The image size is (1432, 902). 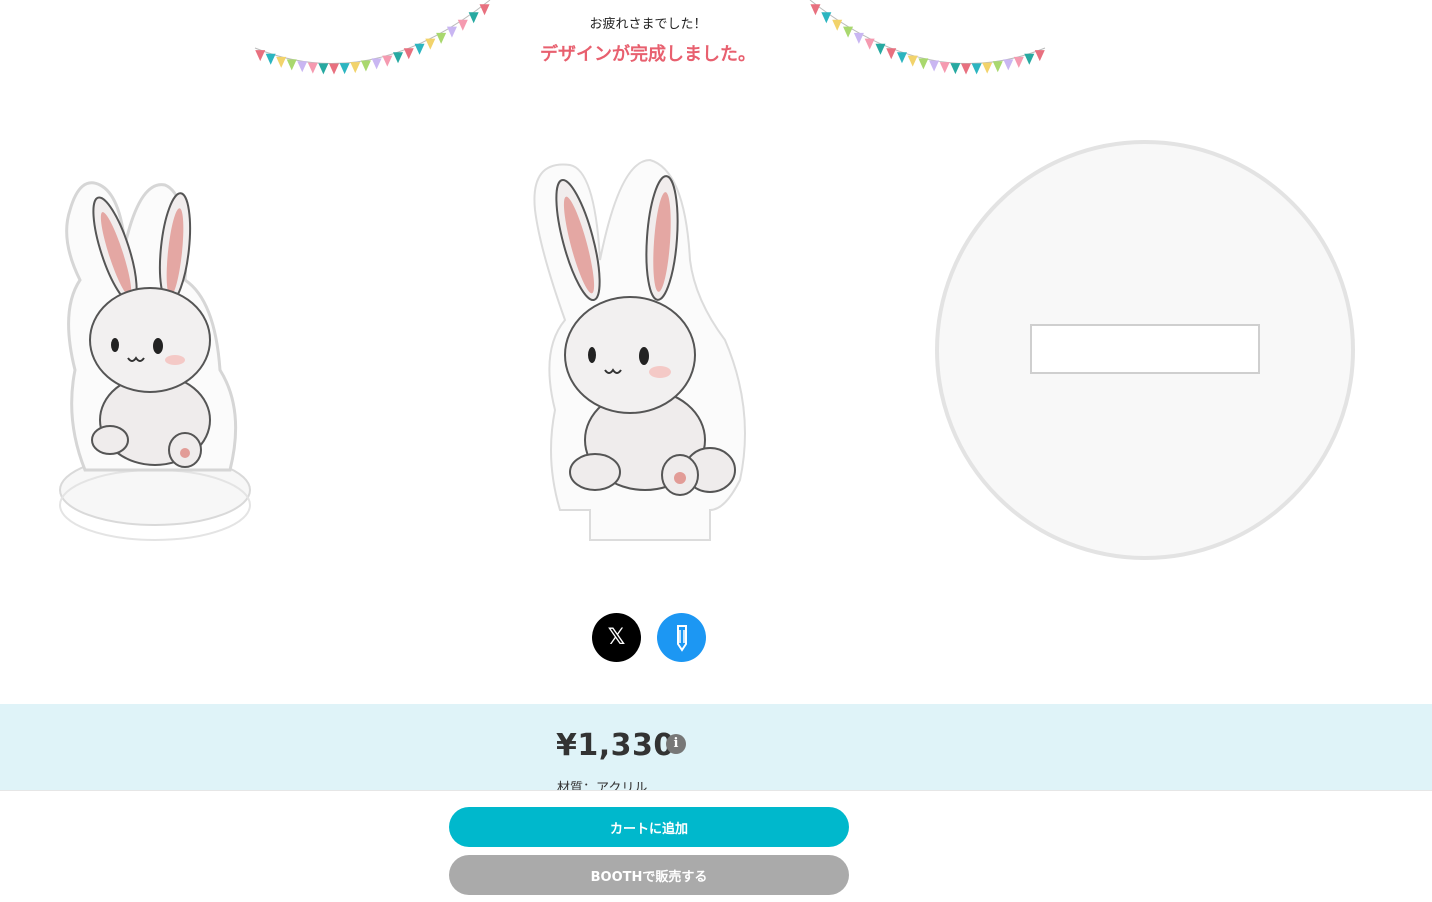 I want to click on stand-front-preview, so click(x=639, y=349).